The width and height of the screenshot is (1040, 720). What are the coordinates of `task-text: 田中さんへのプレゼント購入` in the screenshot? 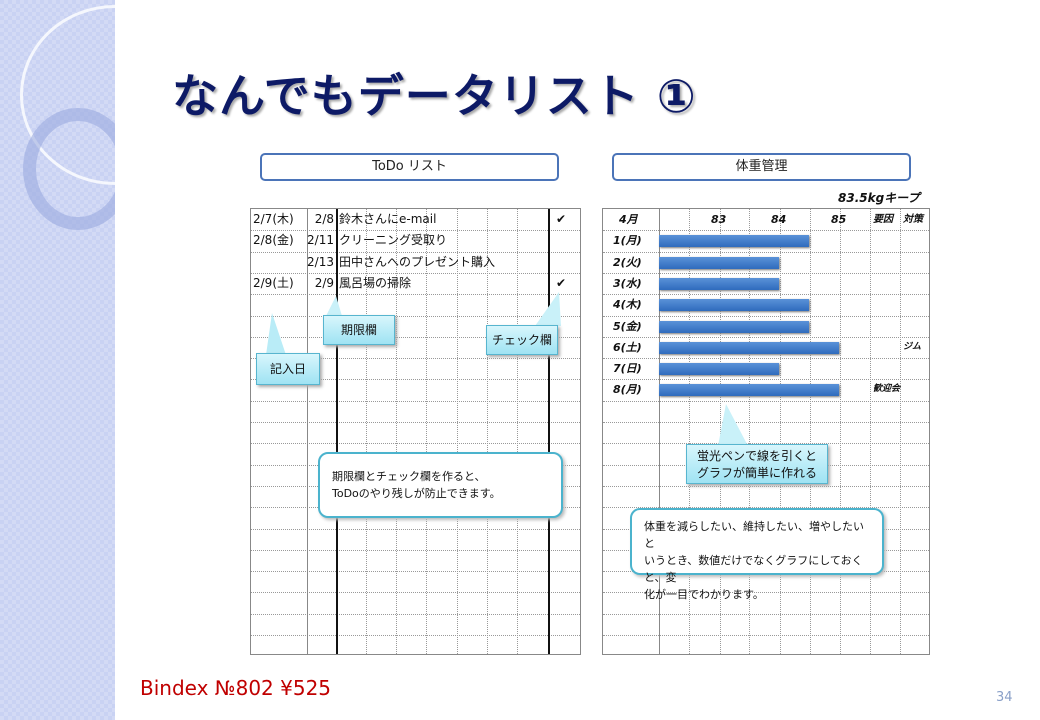 It's located at (417, 261).